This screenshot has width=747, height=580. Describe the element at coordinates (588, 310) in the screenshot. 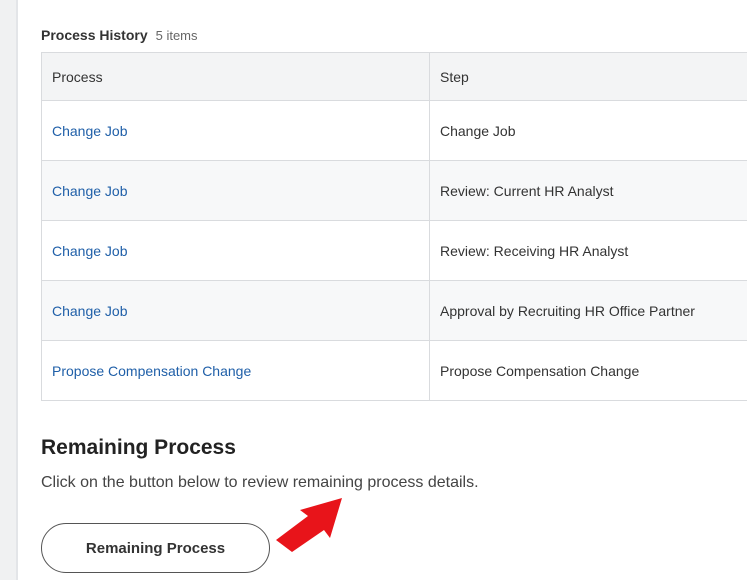

I see `step-cell: Approval by Recruiting HR Office Partner` at that location.